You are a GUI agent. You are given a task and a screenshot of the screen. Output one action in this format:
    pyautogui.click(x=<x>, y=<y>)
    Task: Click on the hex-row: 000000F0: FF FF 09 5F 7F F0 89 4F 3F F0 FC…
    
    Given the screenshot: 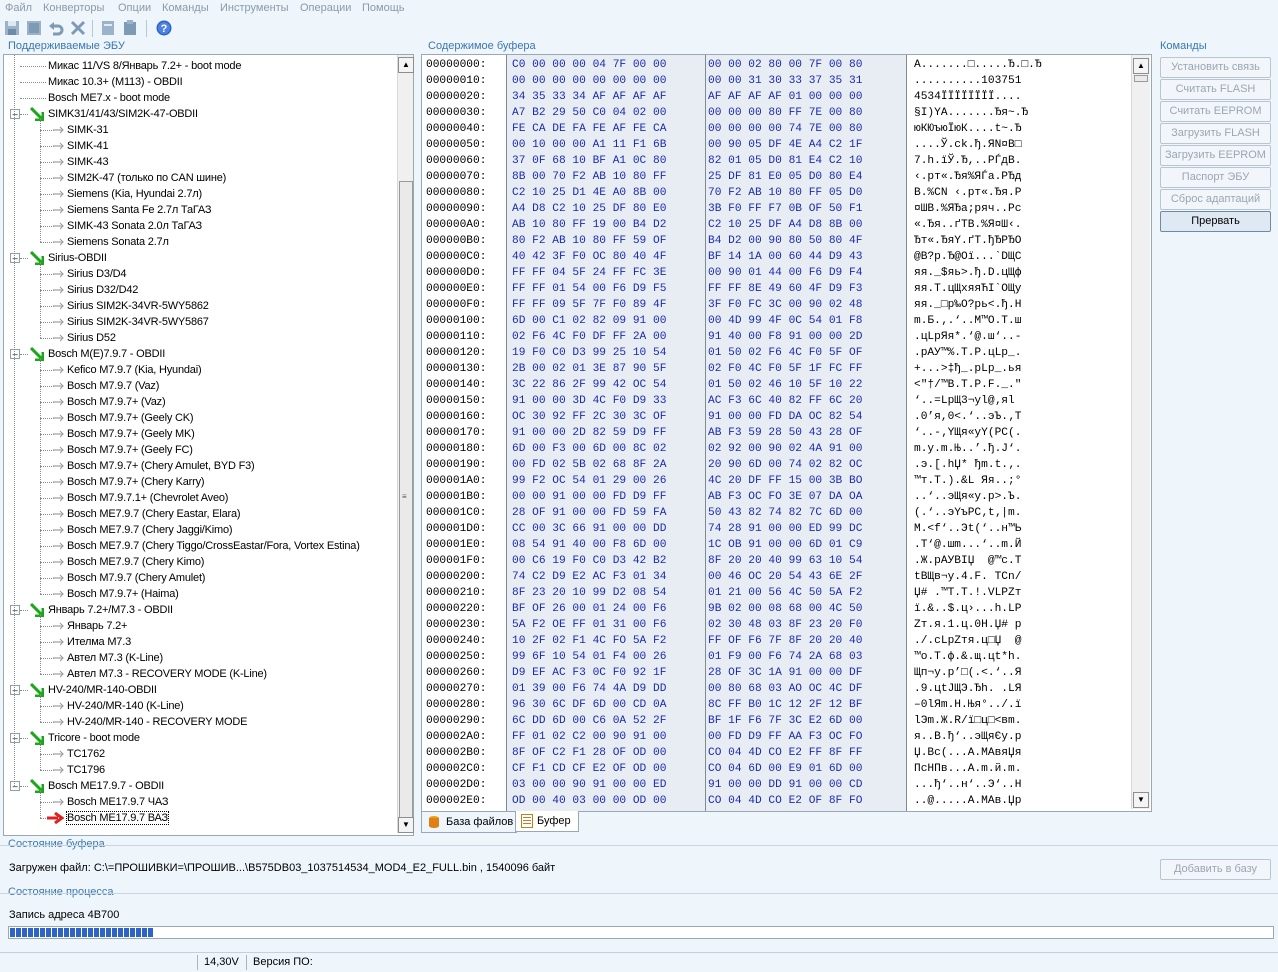 What is the action you would take?
    pyautogui.click(x=778, y=307)
    